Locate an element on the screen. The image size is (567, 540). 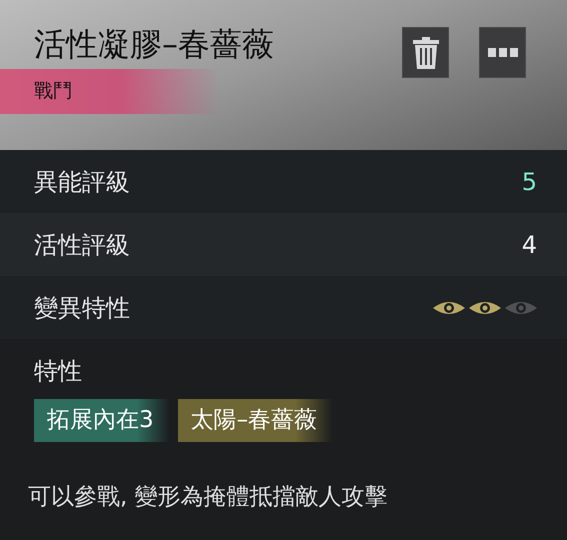
more-button is located at coordinates (502, 52).